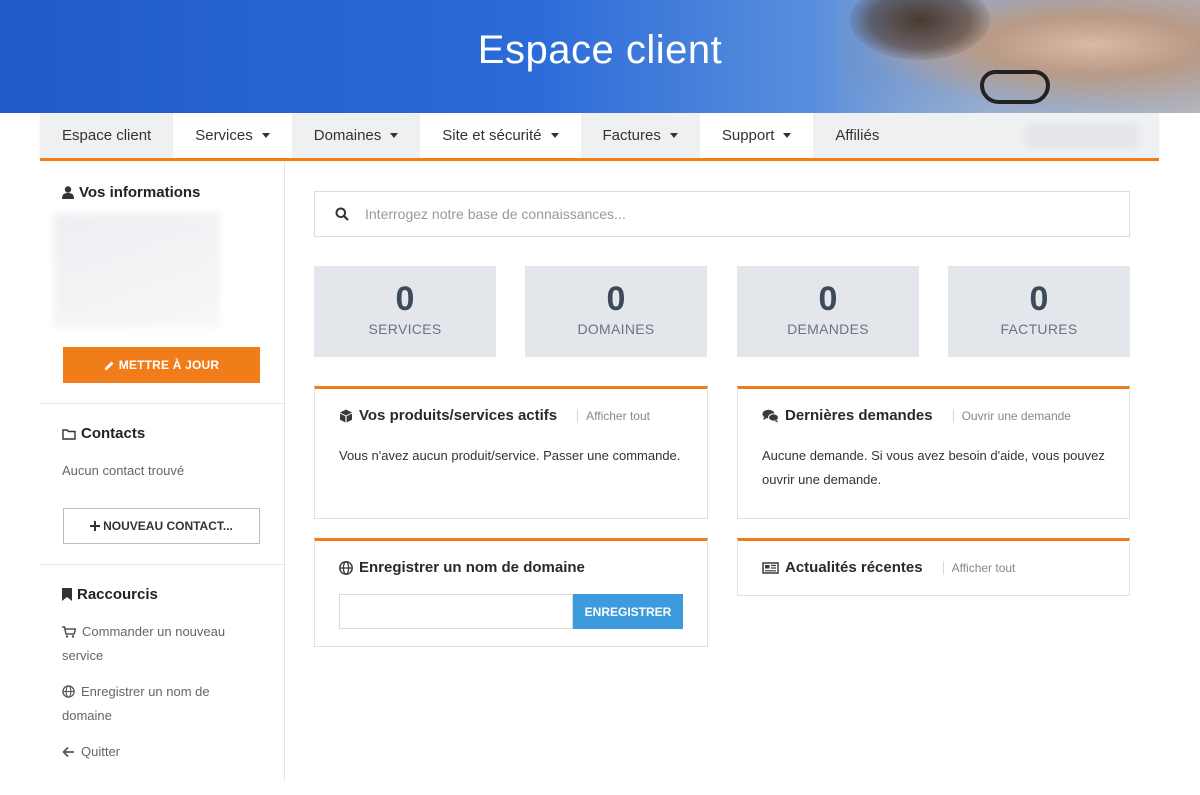 The height and width of the screenshot is (795, 1200). Describe the element at coordinates (68, 192) in the screenshot. I see `user-icon` at that location.